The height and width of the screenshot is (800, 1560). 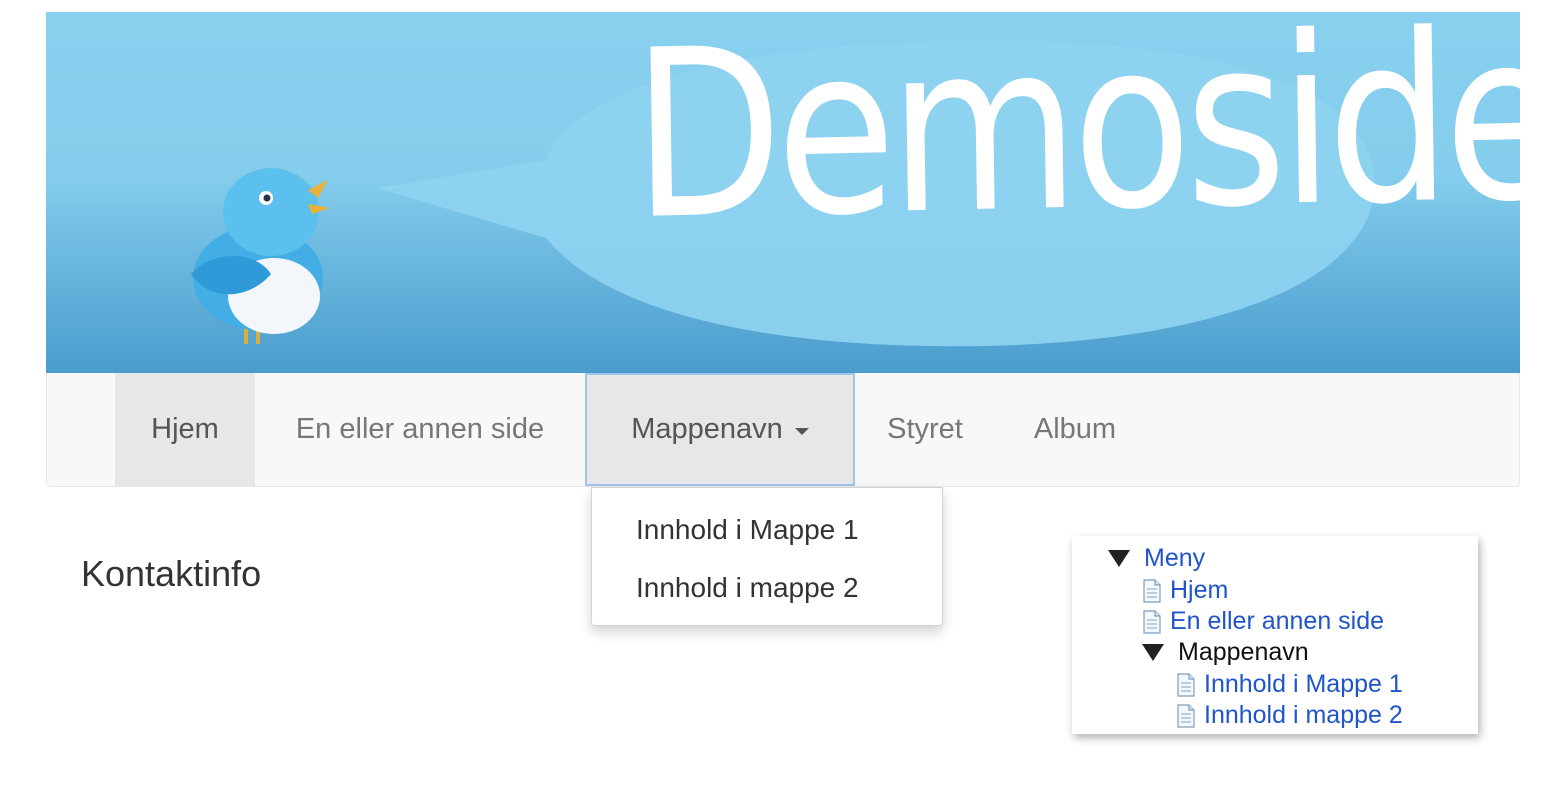 I want to click on nav-item-styret: Styret, so click(x=925, y=429).